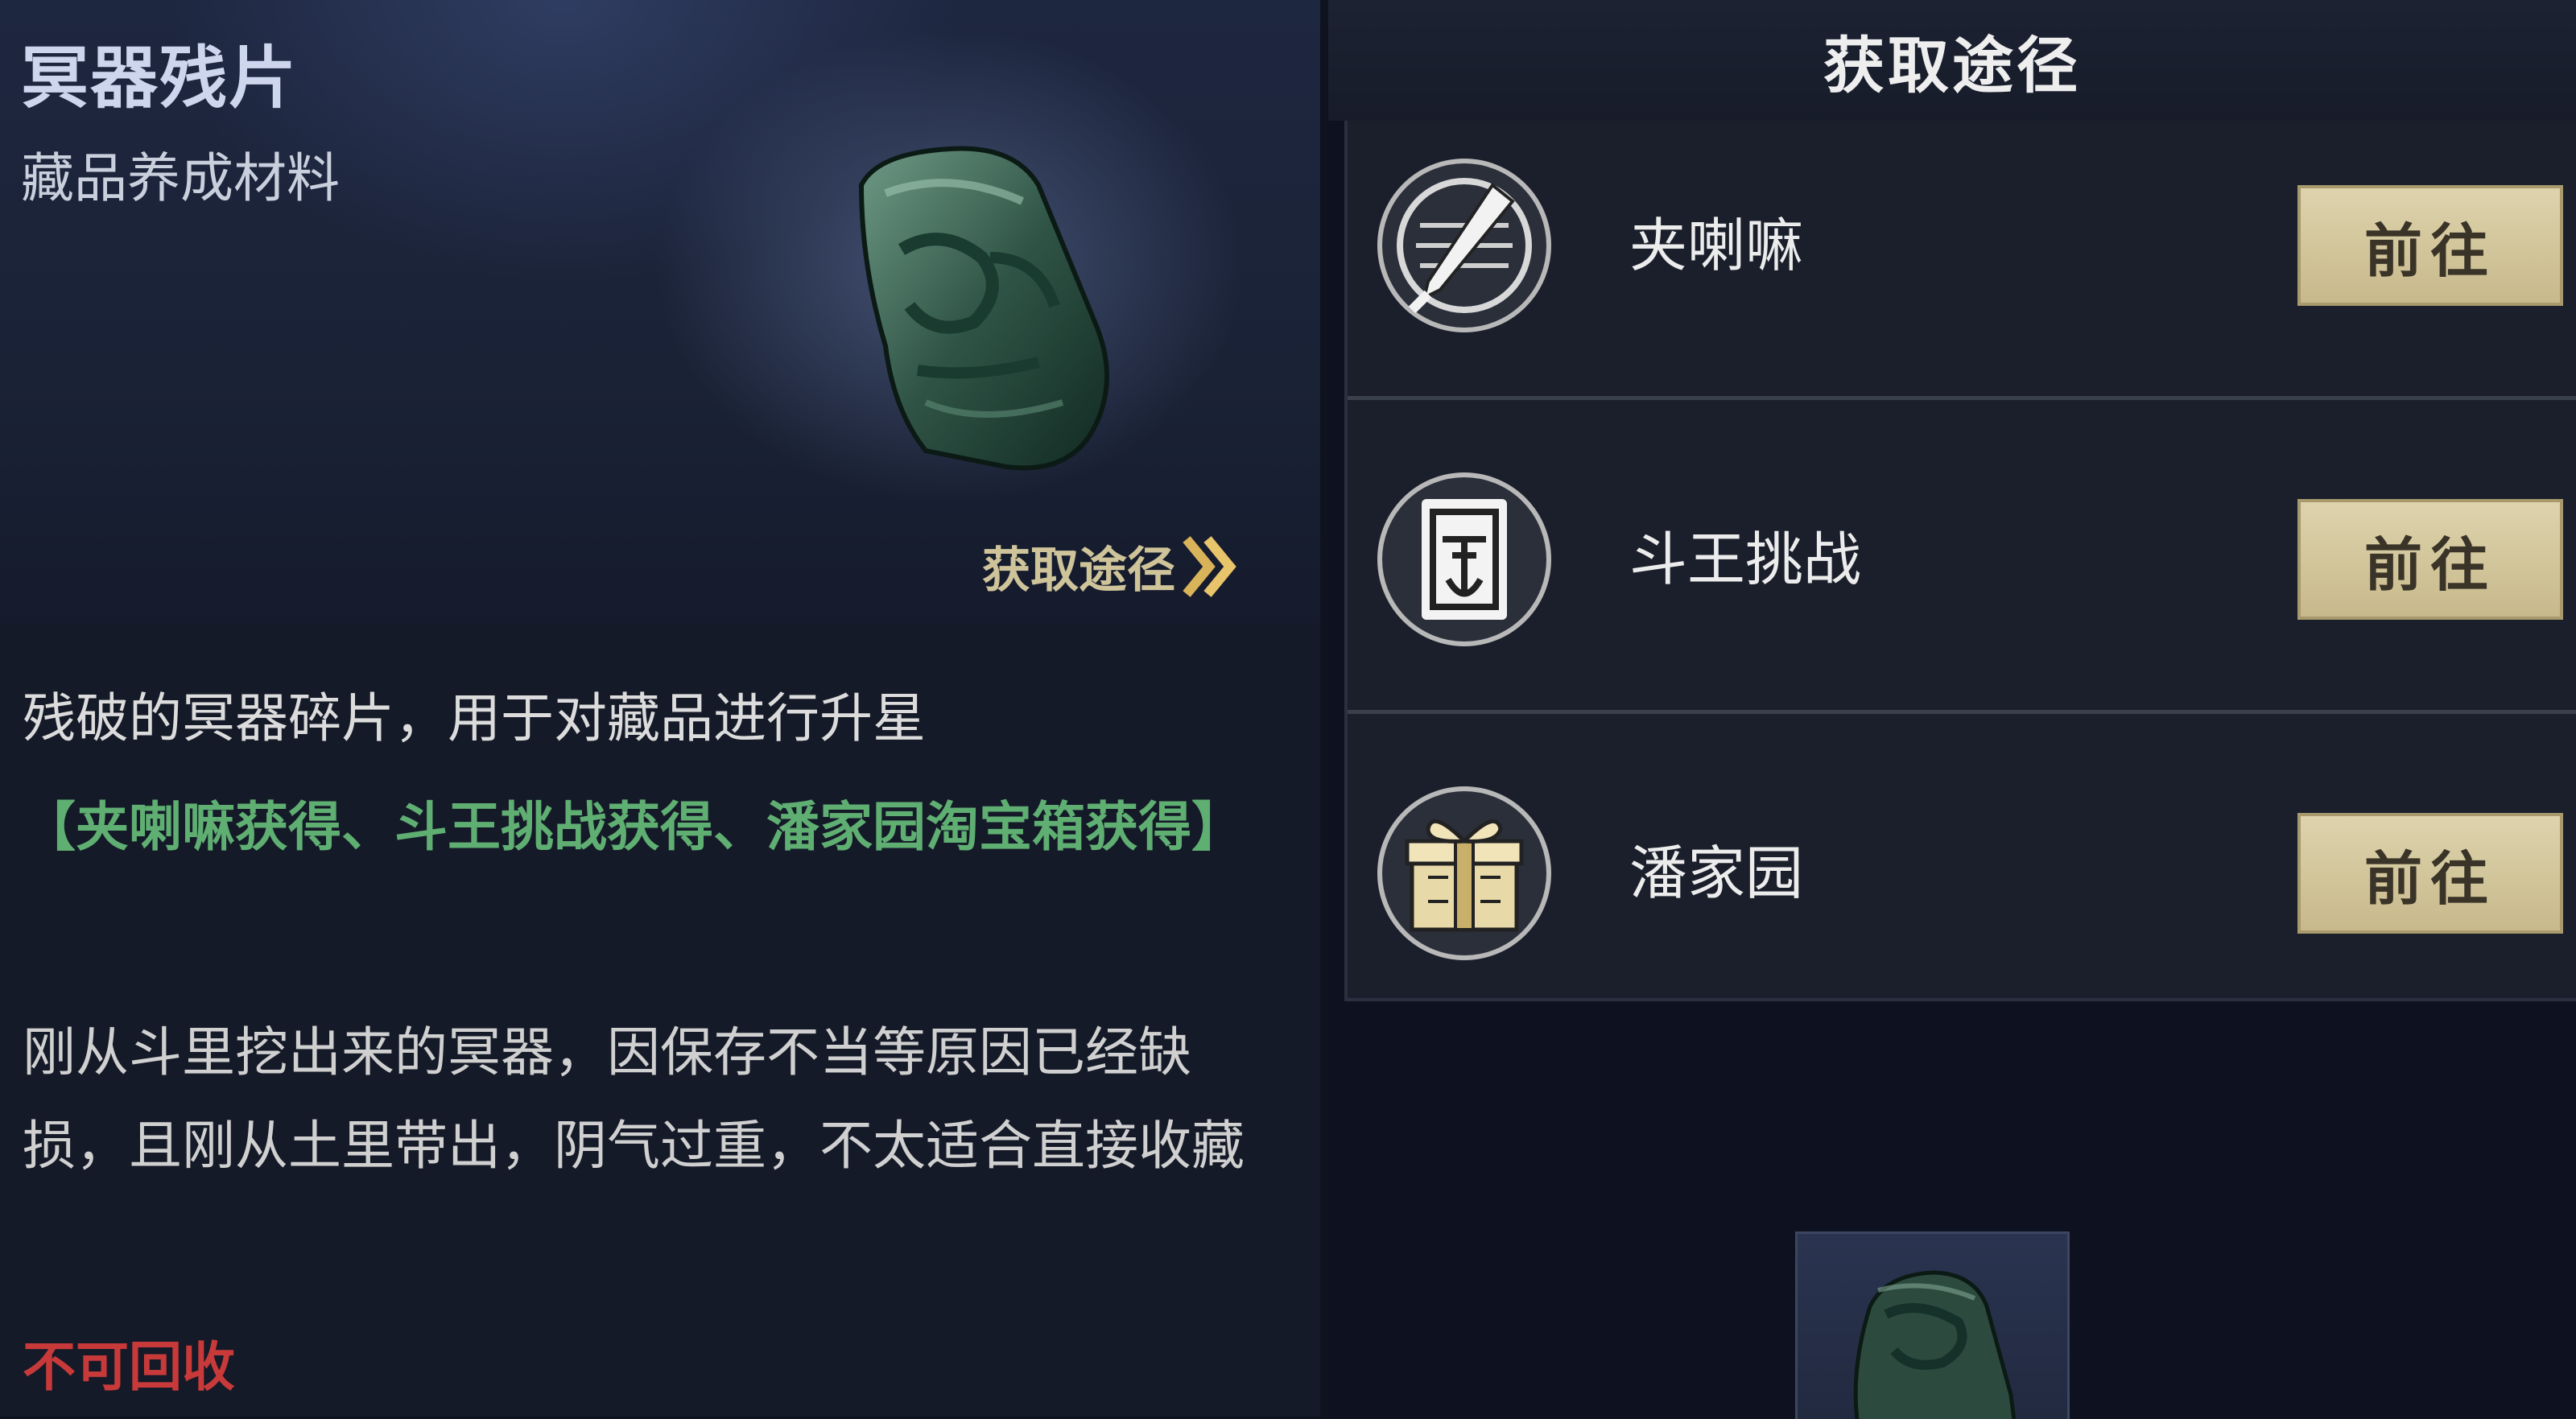 The width and height of the screenshot is (2576, 1419). Describe the element at coordinates (1716, 873) in the screenshot. I see `route-label: 潘家园` at that location.